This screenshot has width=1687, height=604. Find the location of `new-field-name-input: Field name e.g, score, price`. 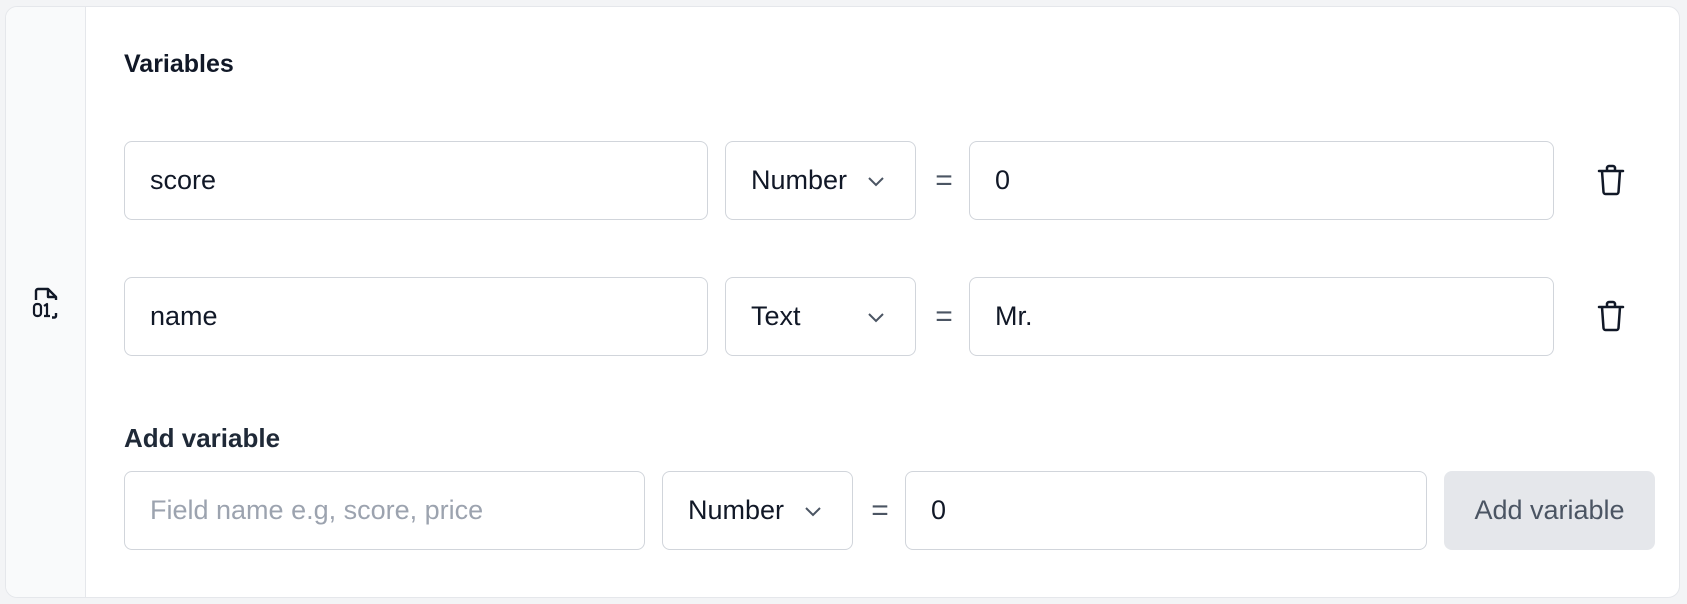

new-field-name-input: Field name e.g, score, price is located at coordinates (384, 510).